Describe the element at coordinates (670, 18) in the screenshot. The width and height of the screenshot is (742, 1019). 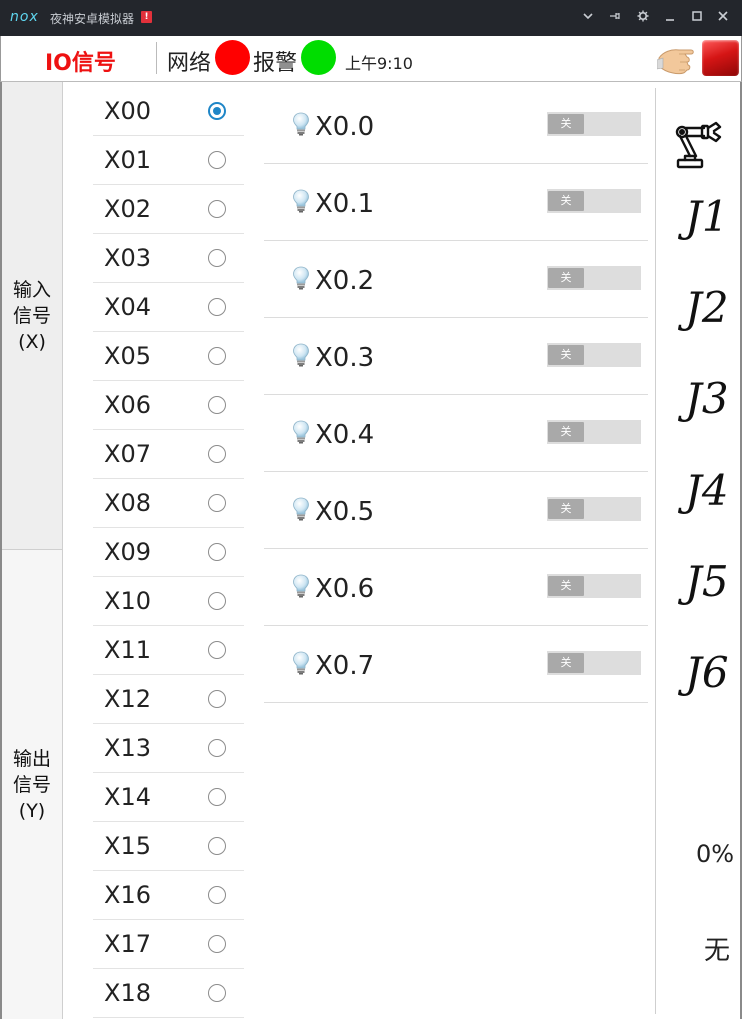
I see `minimize-icon` at that location.